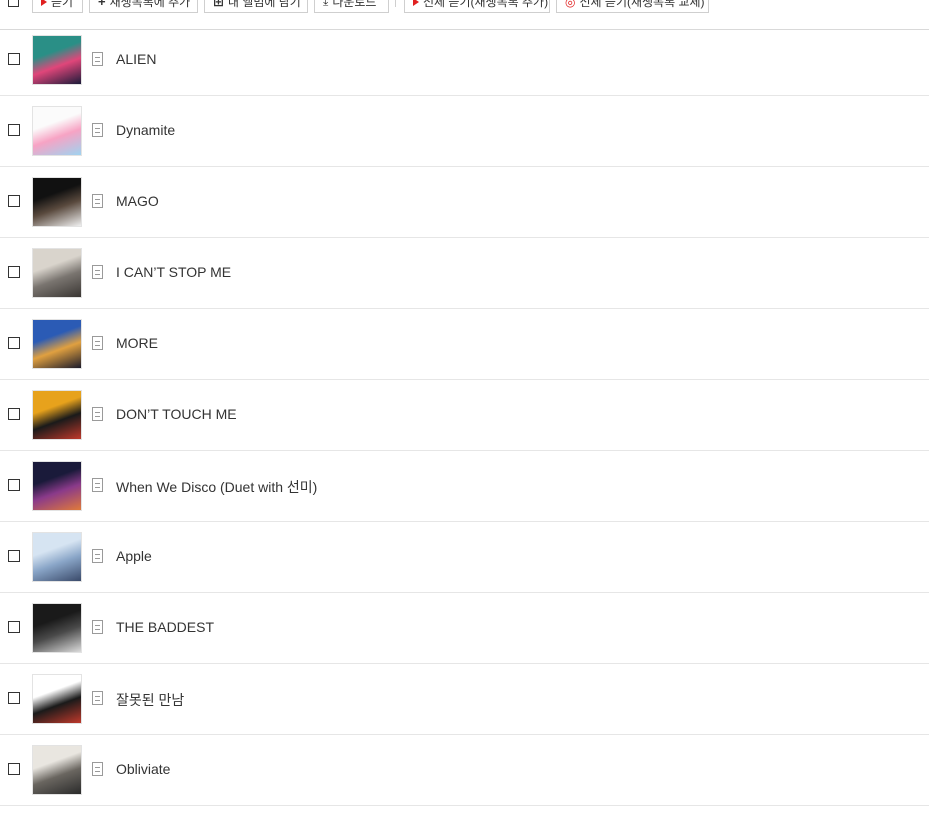 This screenshot has width=929, height=816. Describe the element at coordinates (464, 486) in the screenshot. I see `song-row: When We Disco (Duet with 선미)` at that location.